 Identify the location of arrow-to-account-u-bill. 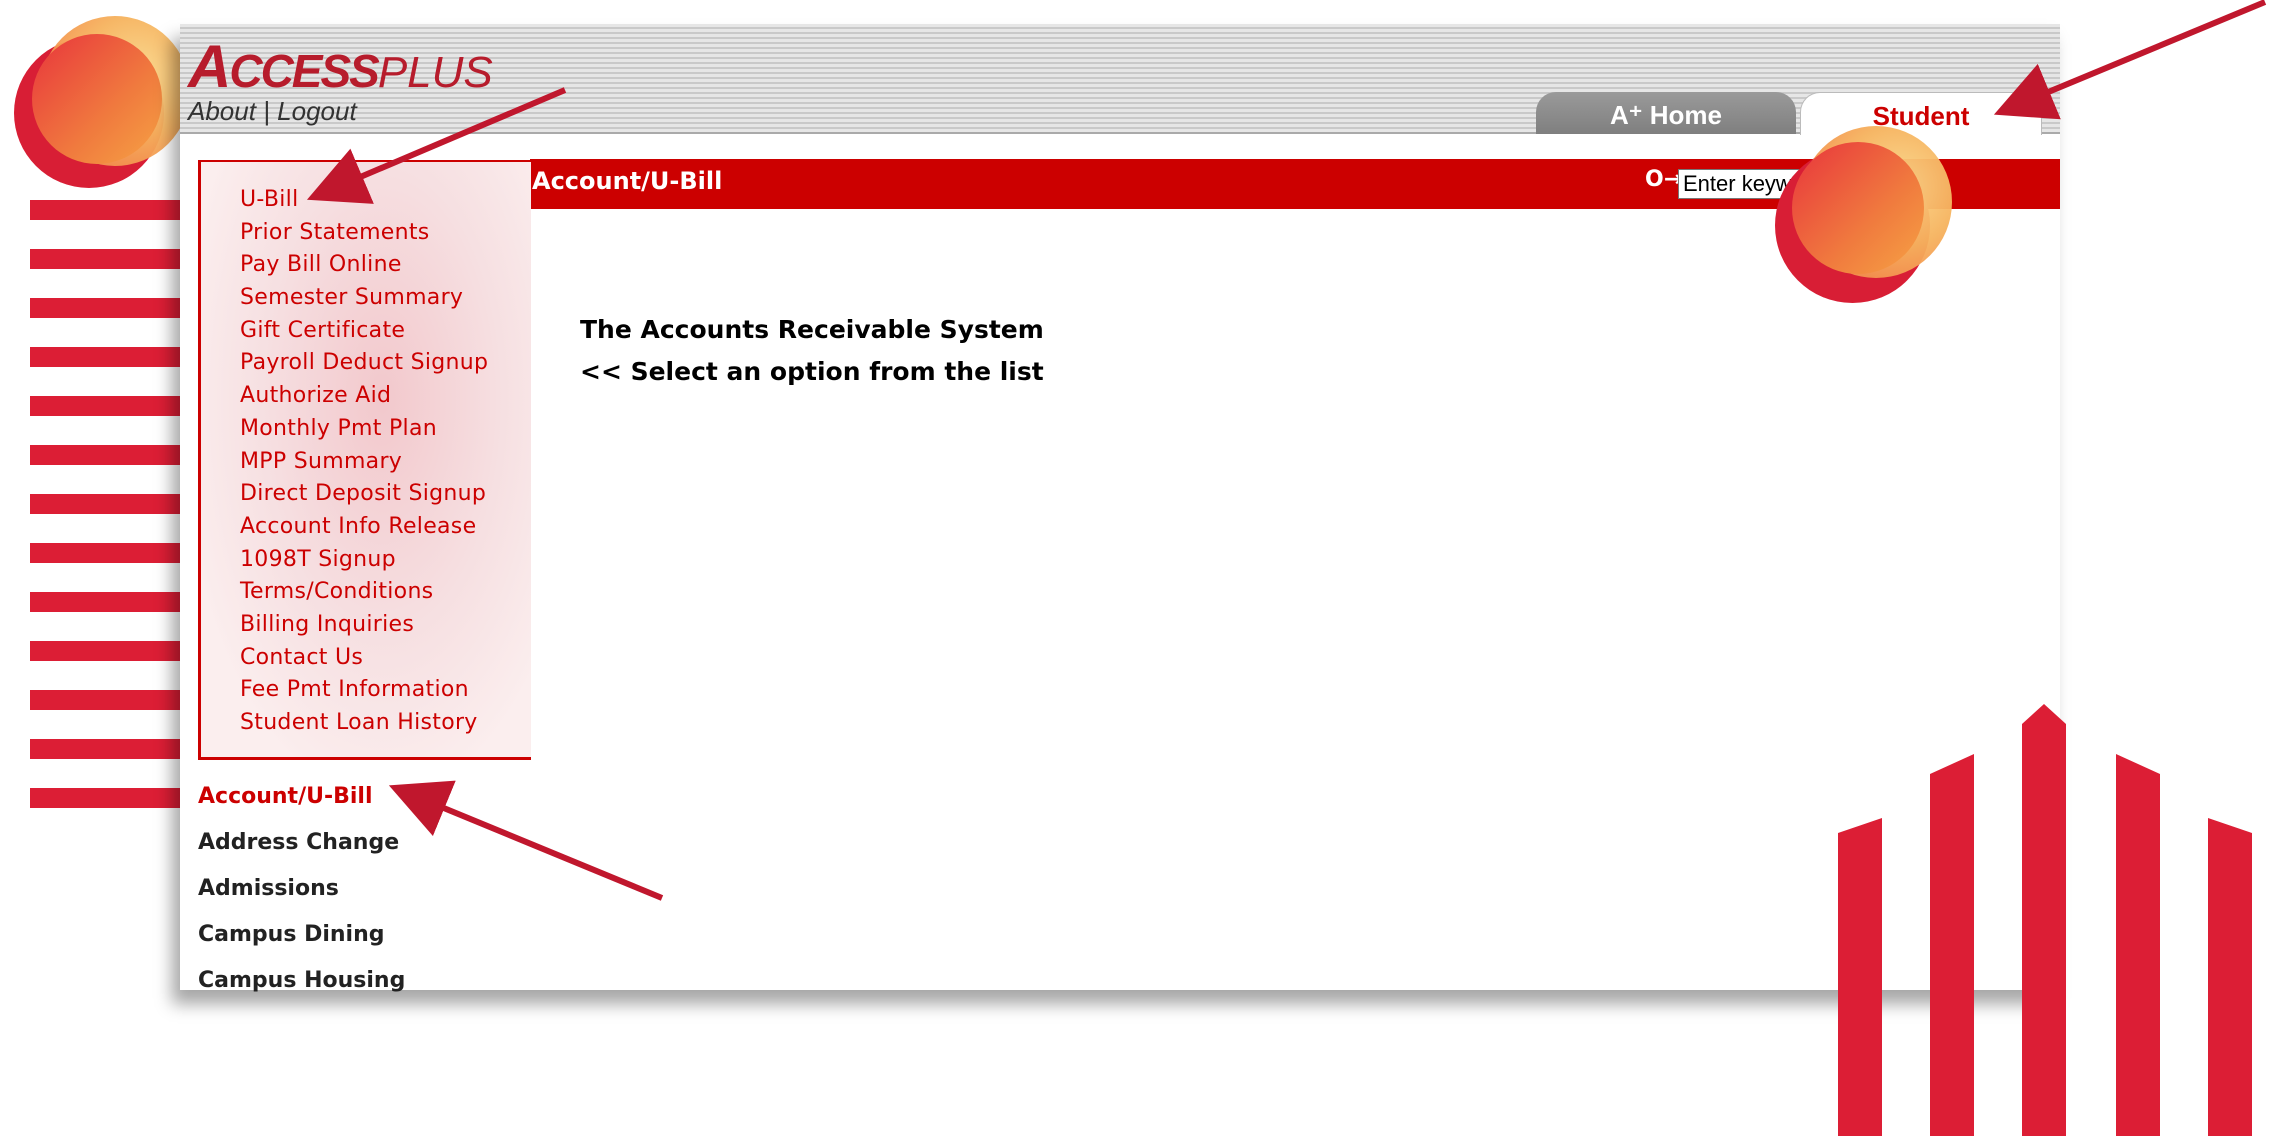
(526, 840).